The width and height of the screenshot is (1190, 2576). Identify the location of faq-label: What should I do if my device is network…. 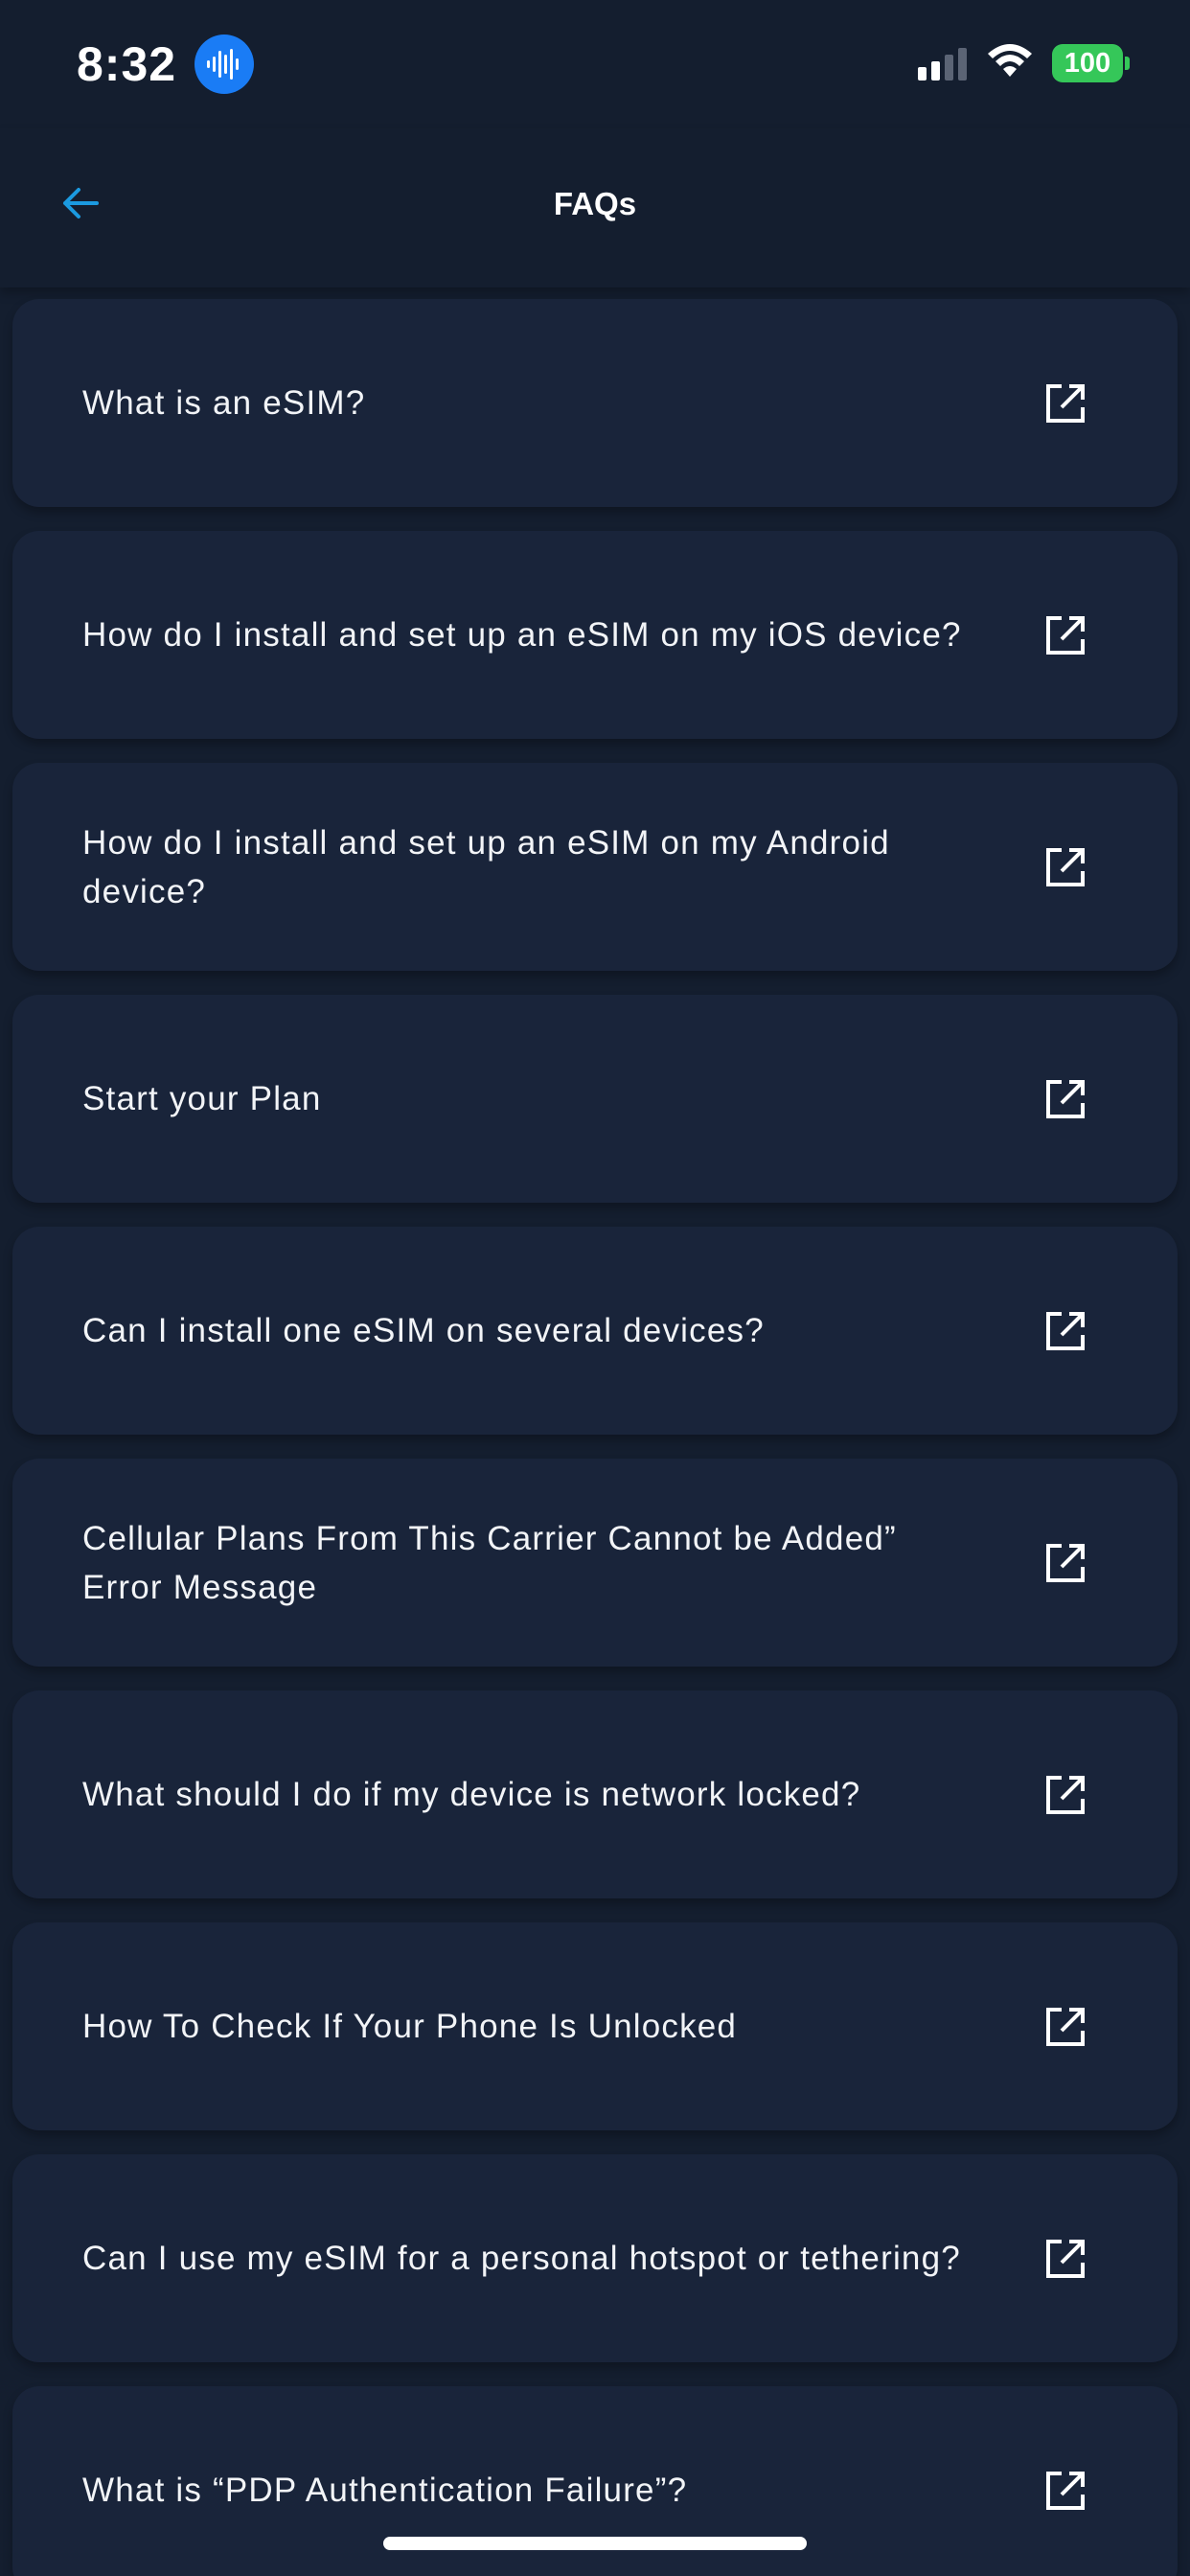
(472, 1794).